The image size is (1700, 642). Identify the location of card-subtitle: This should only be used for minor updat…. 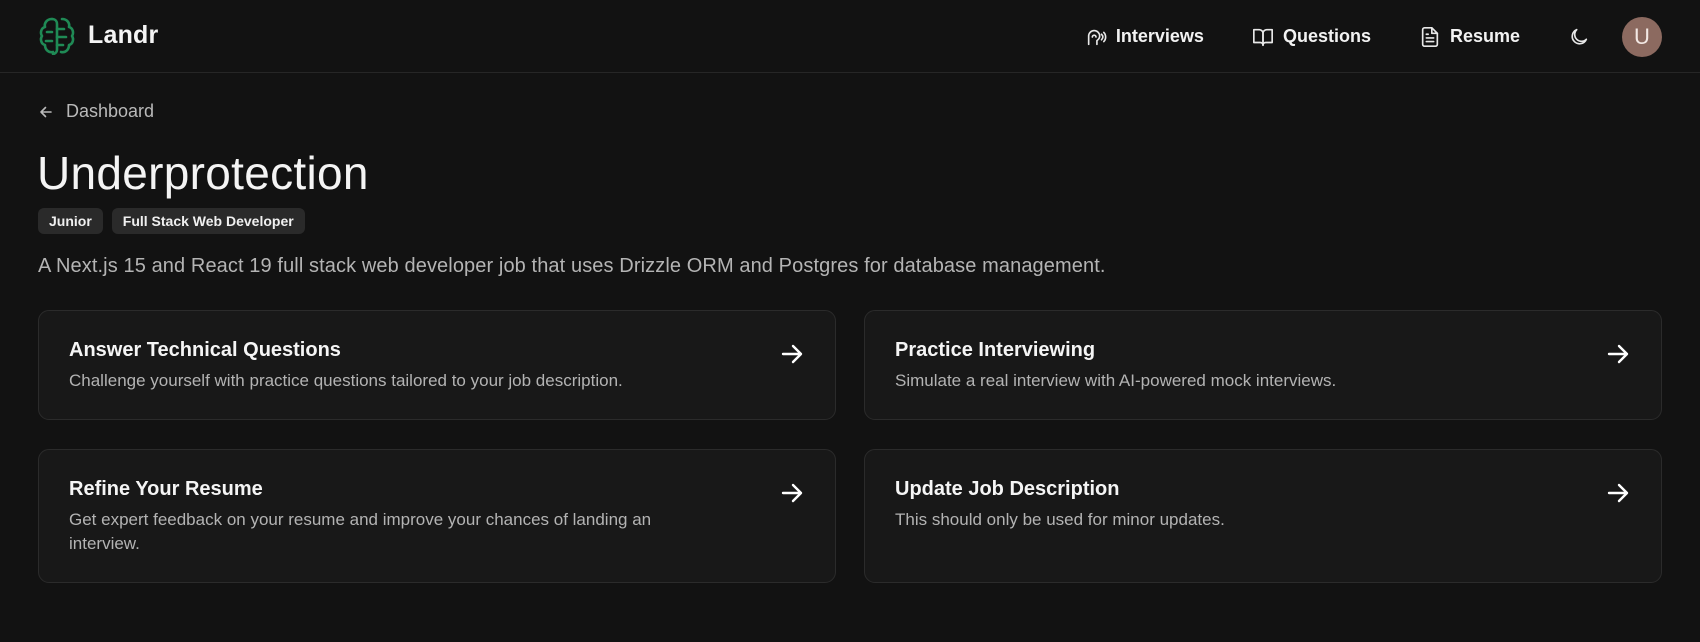
(1060, 519).